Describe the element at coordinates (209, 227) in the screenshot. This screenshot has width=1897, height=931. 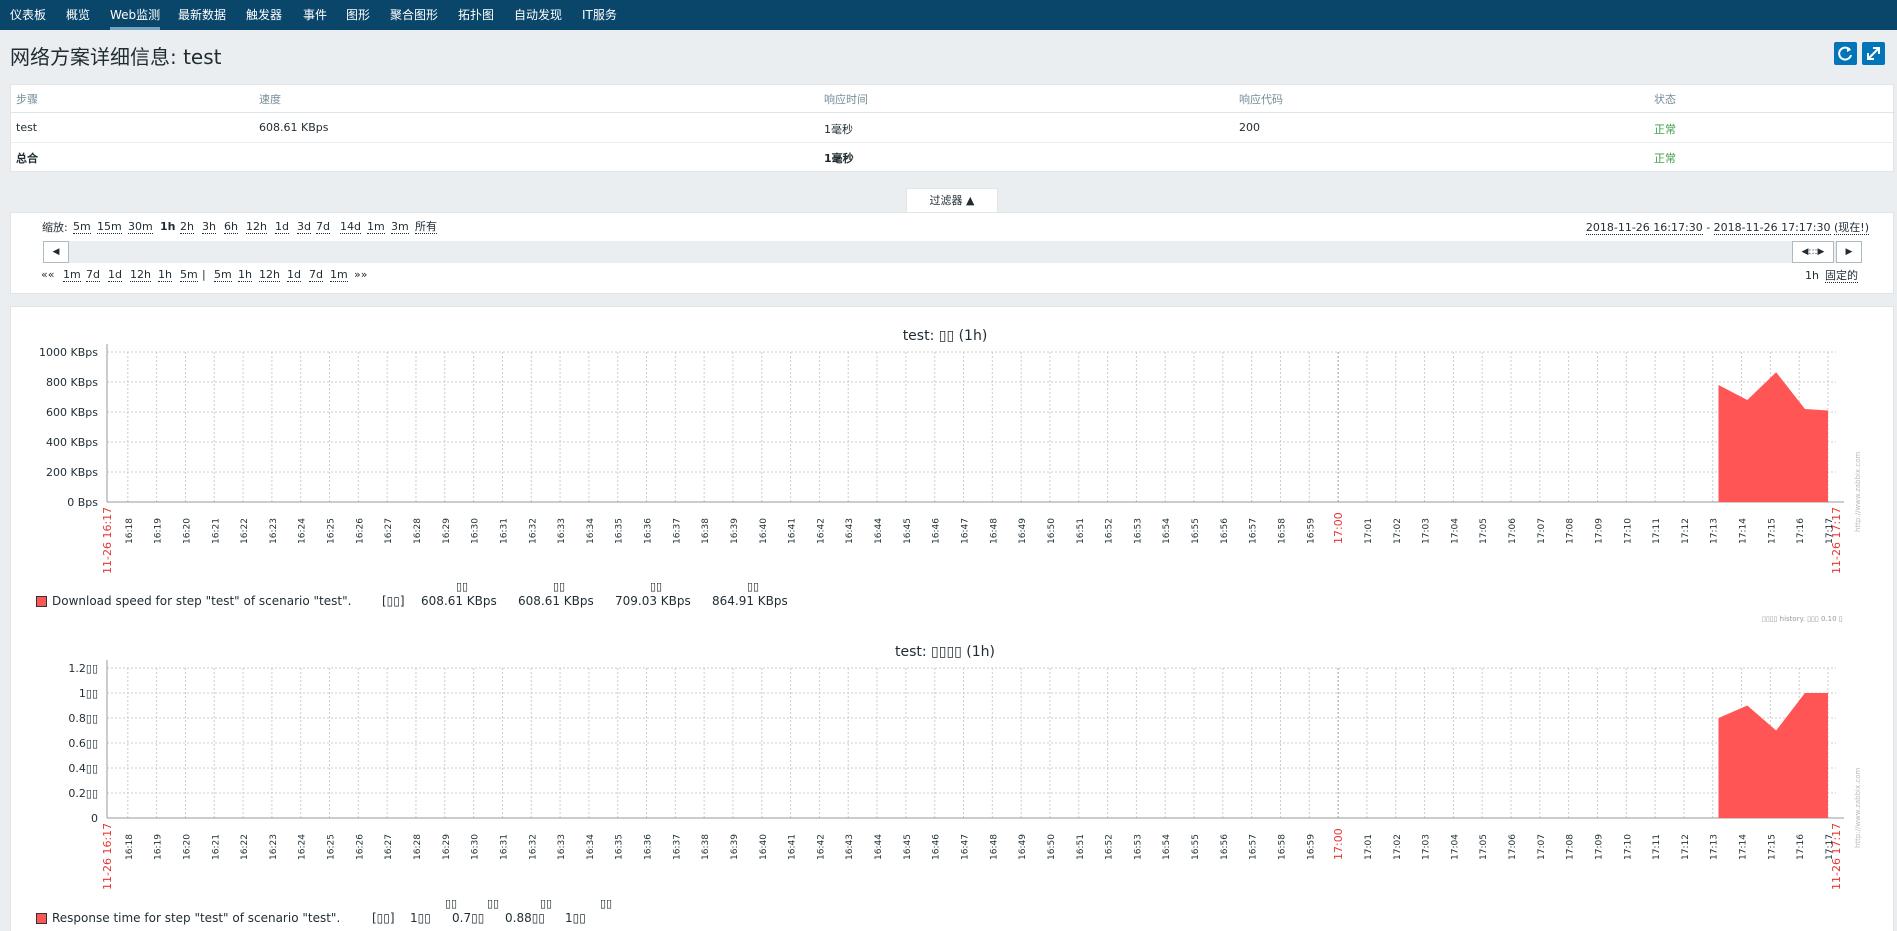
I see `zoom-option-5: 3h` at that location.